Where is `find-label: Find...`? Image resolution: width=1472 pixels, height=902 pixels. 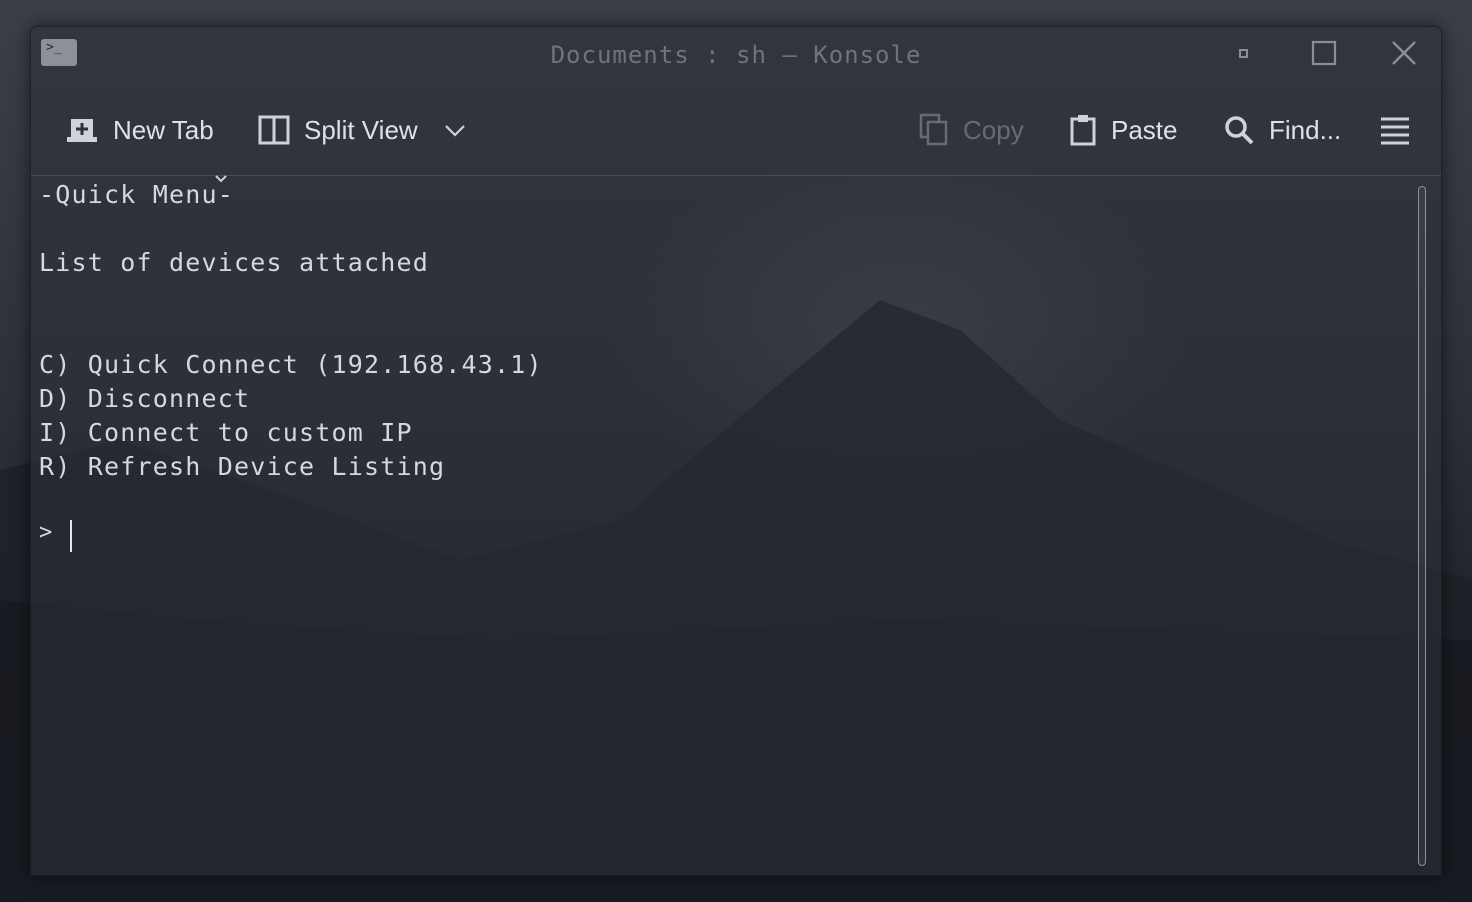 find-label: Find... is located at coordinates (1305, 129).